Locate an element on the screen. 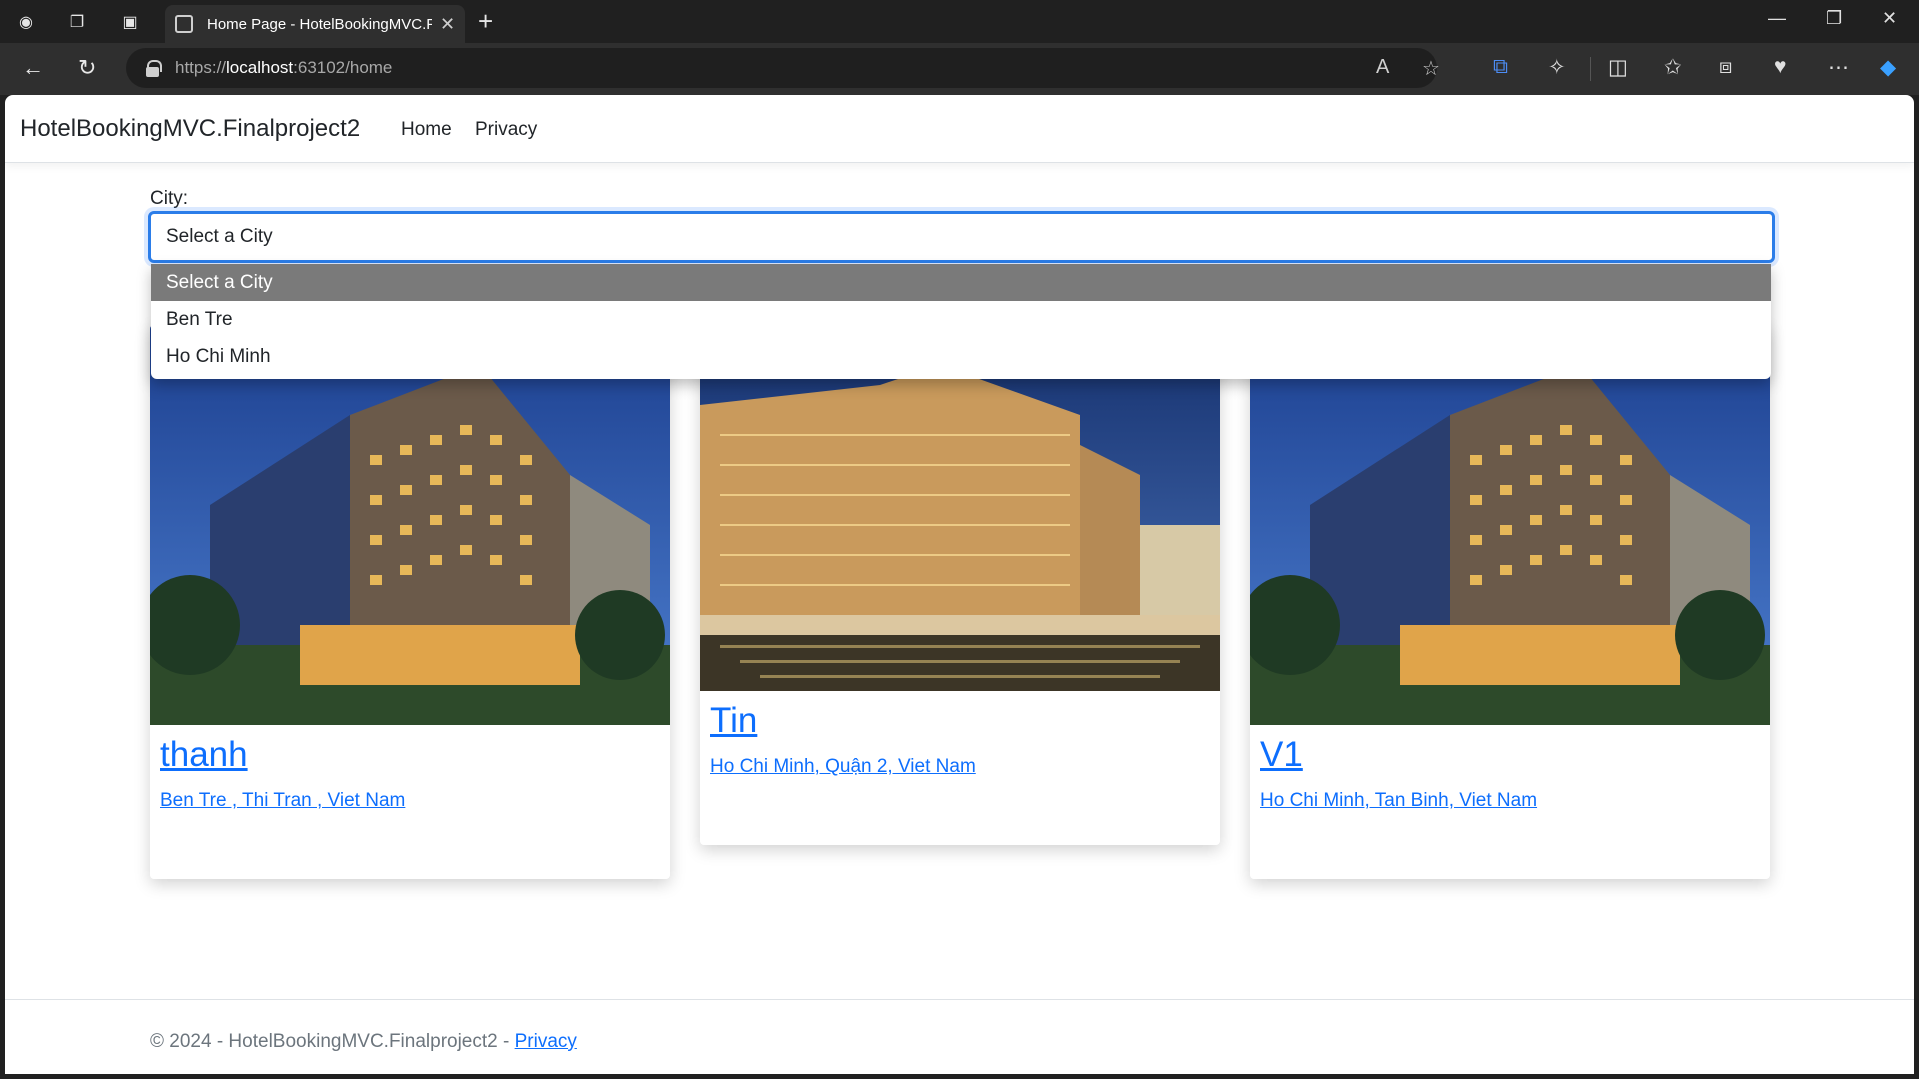 The width and height of the screenshot is (1919, 1079). page-favicon-icon is located at coordinates (184, 24).